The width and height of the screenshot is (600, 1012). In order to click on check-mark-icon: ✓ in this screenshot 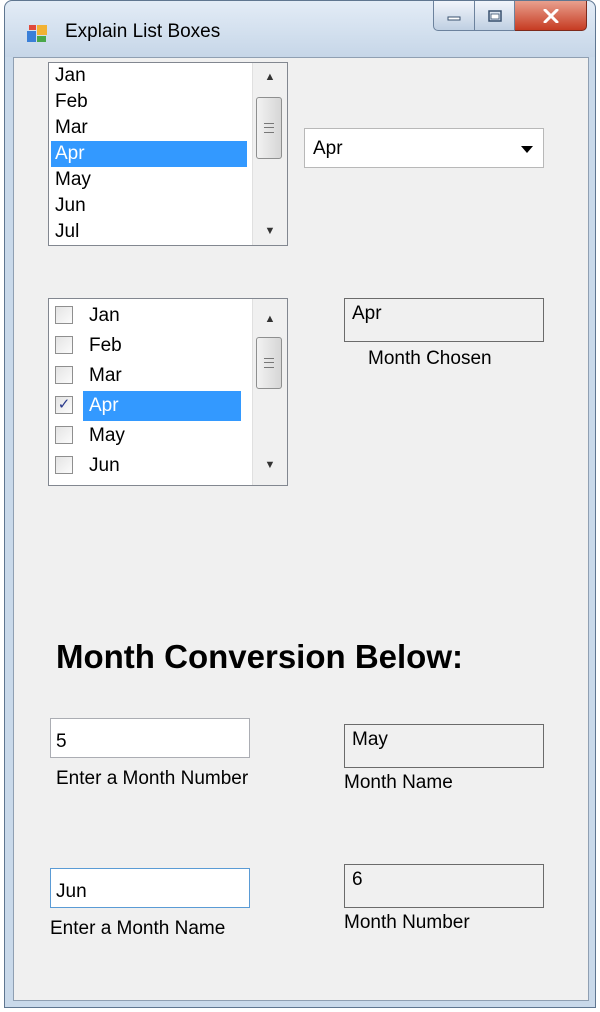, I will do `click(64, 404)`.